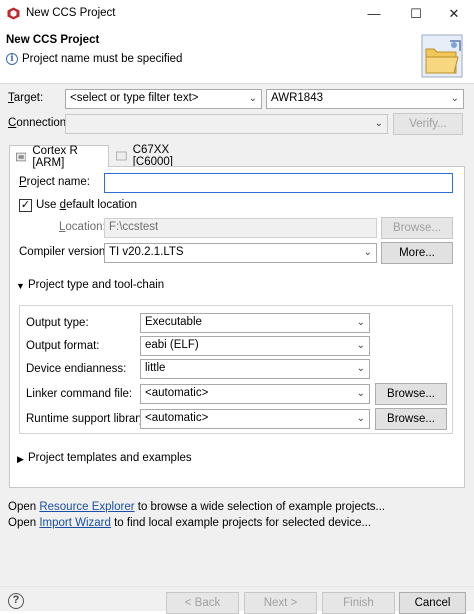 The width and height of the screenshot is (474, 614). What do you see at coordinates (255, 369) in the screenshot?
I see `device-endianness-combo: little ⌄` at bounding box center [255, 369].